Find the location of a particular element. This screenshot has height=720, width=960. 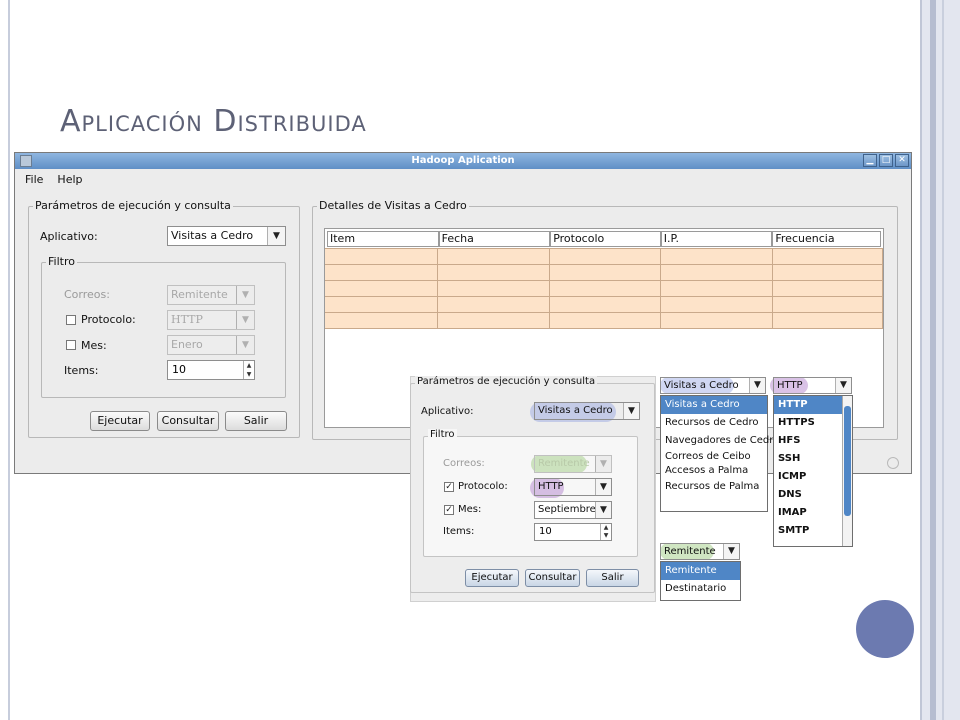

column-header-fecha: Fecha is located at coordinates (494, 239).